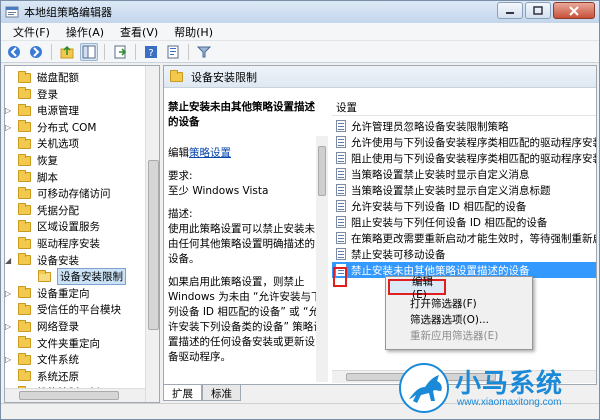 Image resolution: width=600 pixels, height=420 pixels. I want to click on menu-action: 操作(A), so click(85, 32).